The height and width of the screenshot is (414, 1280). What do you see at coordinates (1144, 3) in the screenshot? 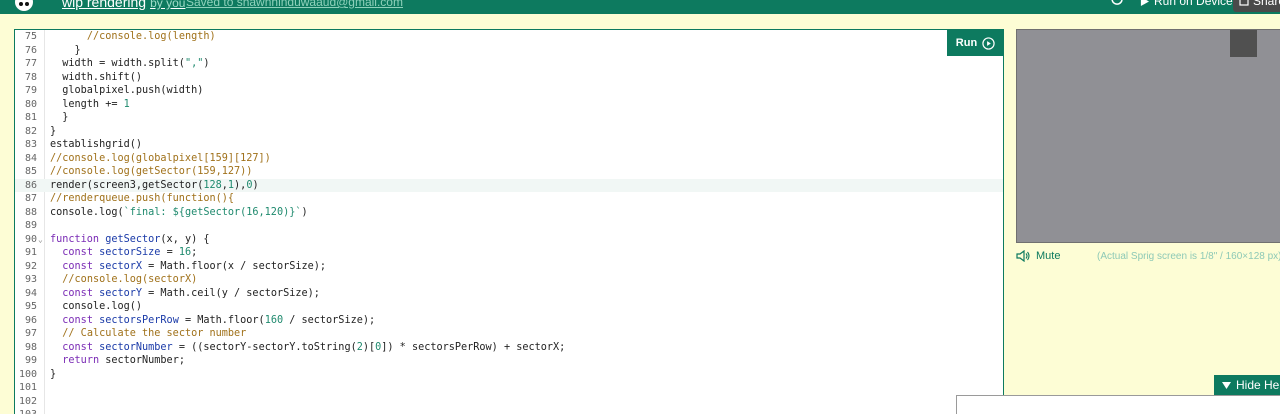
I see `play-icon` at bounding box center [1144, 3].